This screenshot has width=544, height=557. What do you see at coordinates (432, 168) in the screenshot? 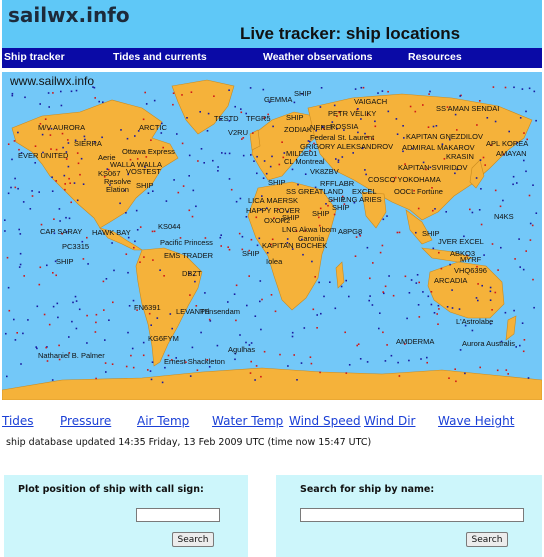
I see `ship-label: KAPITAN SVIRIDOV` at bounding box center [432, 168].